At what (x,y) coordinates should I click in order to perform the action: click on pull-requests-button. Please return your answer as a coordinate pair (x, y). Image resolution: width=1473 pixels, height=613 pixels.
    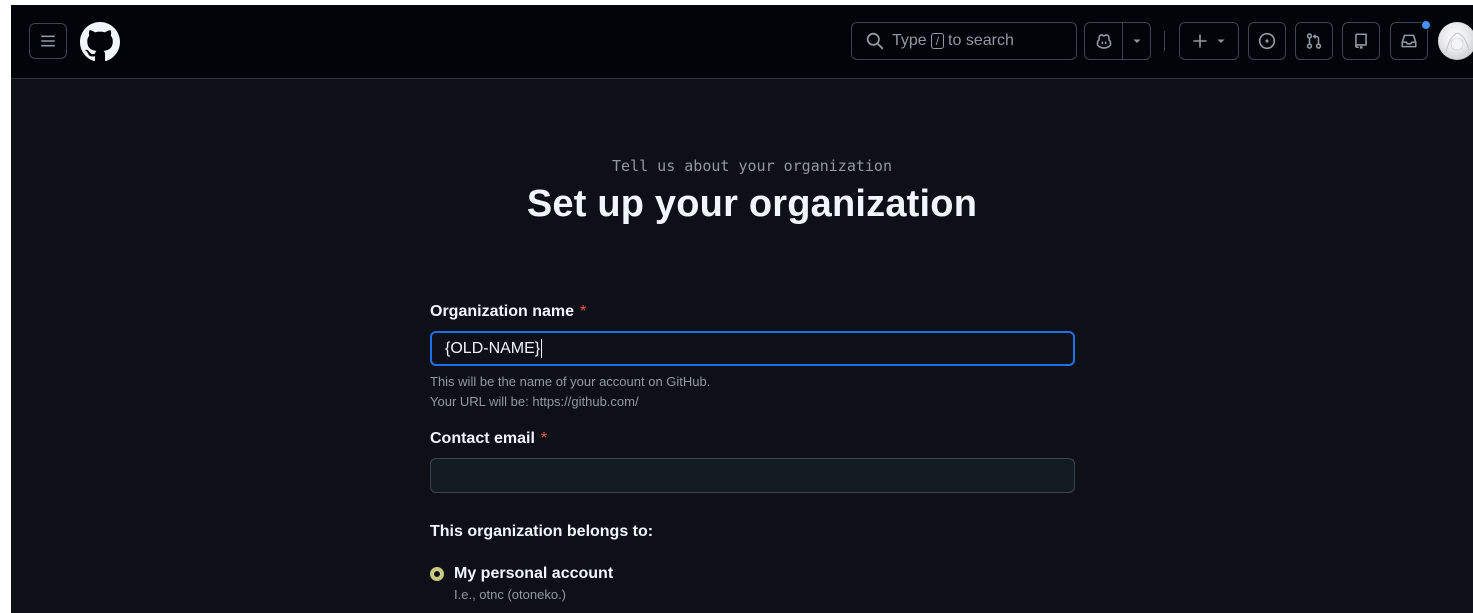
    Looking at the image, I should click on (1314, 41).